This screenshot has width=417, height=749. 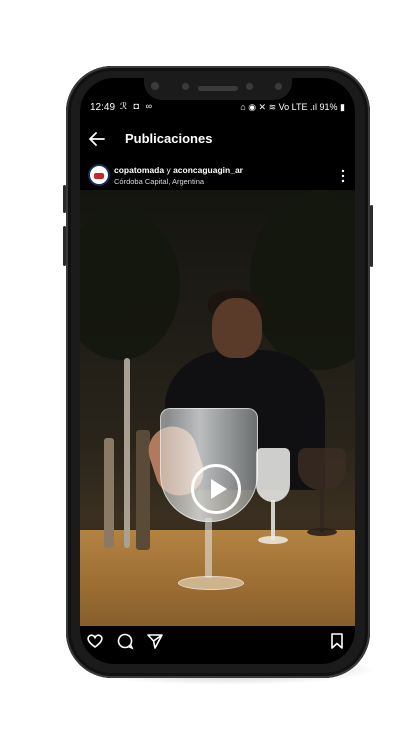 What do you see at coordinates (328, 107) in the screenshot?
I see `battery-level: 91%` at bounding box center [328, 107].